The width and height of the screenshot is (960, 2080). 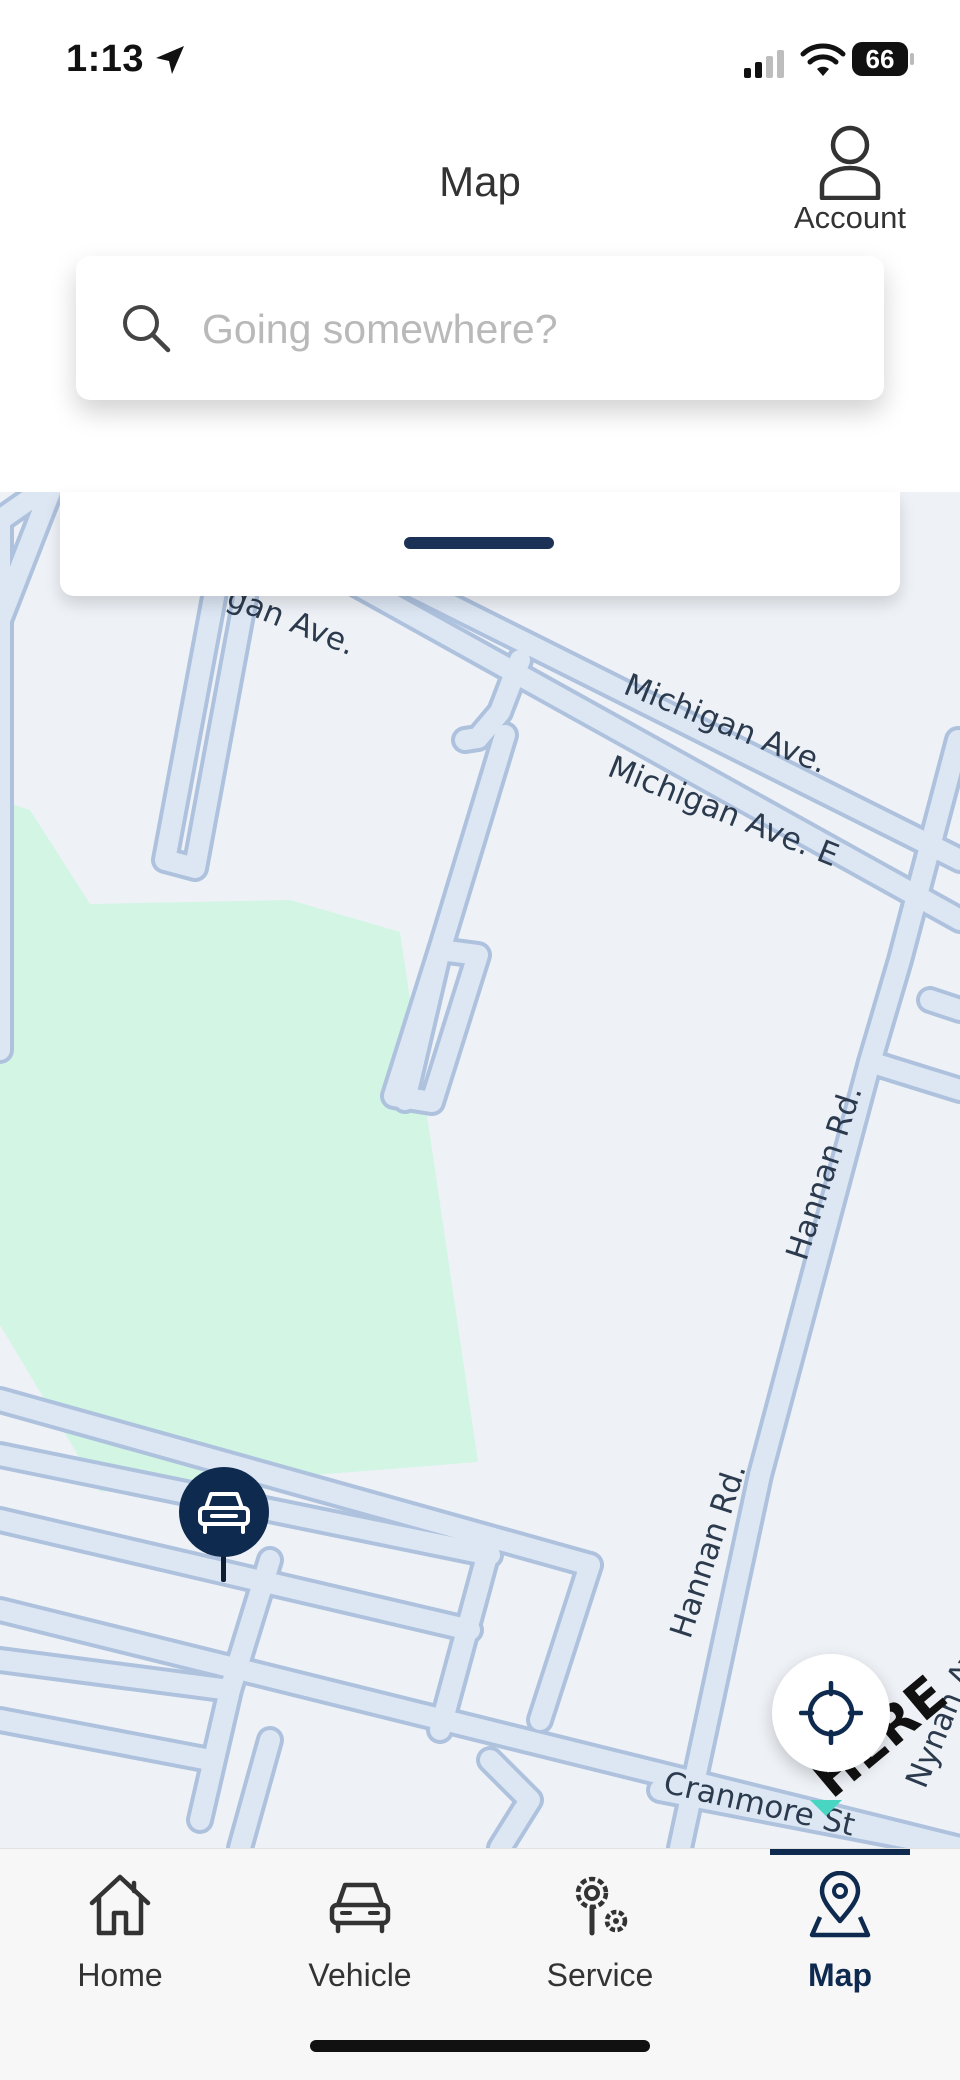 I want to click on tab-service: Service, so click(x=600, y=1929).